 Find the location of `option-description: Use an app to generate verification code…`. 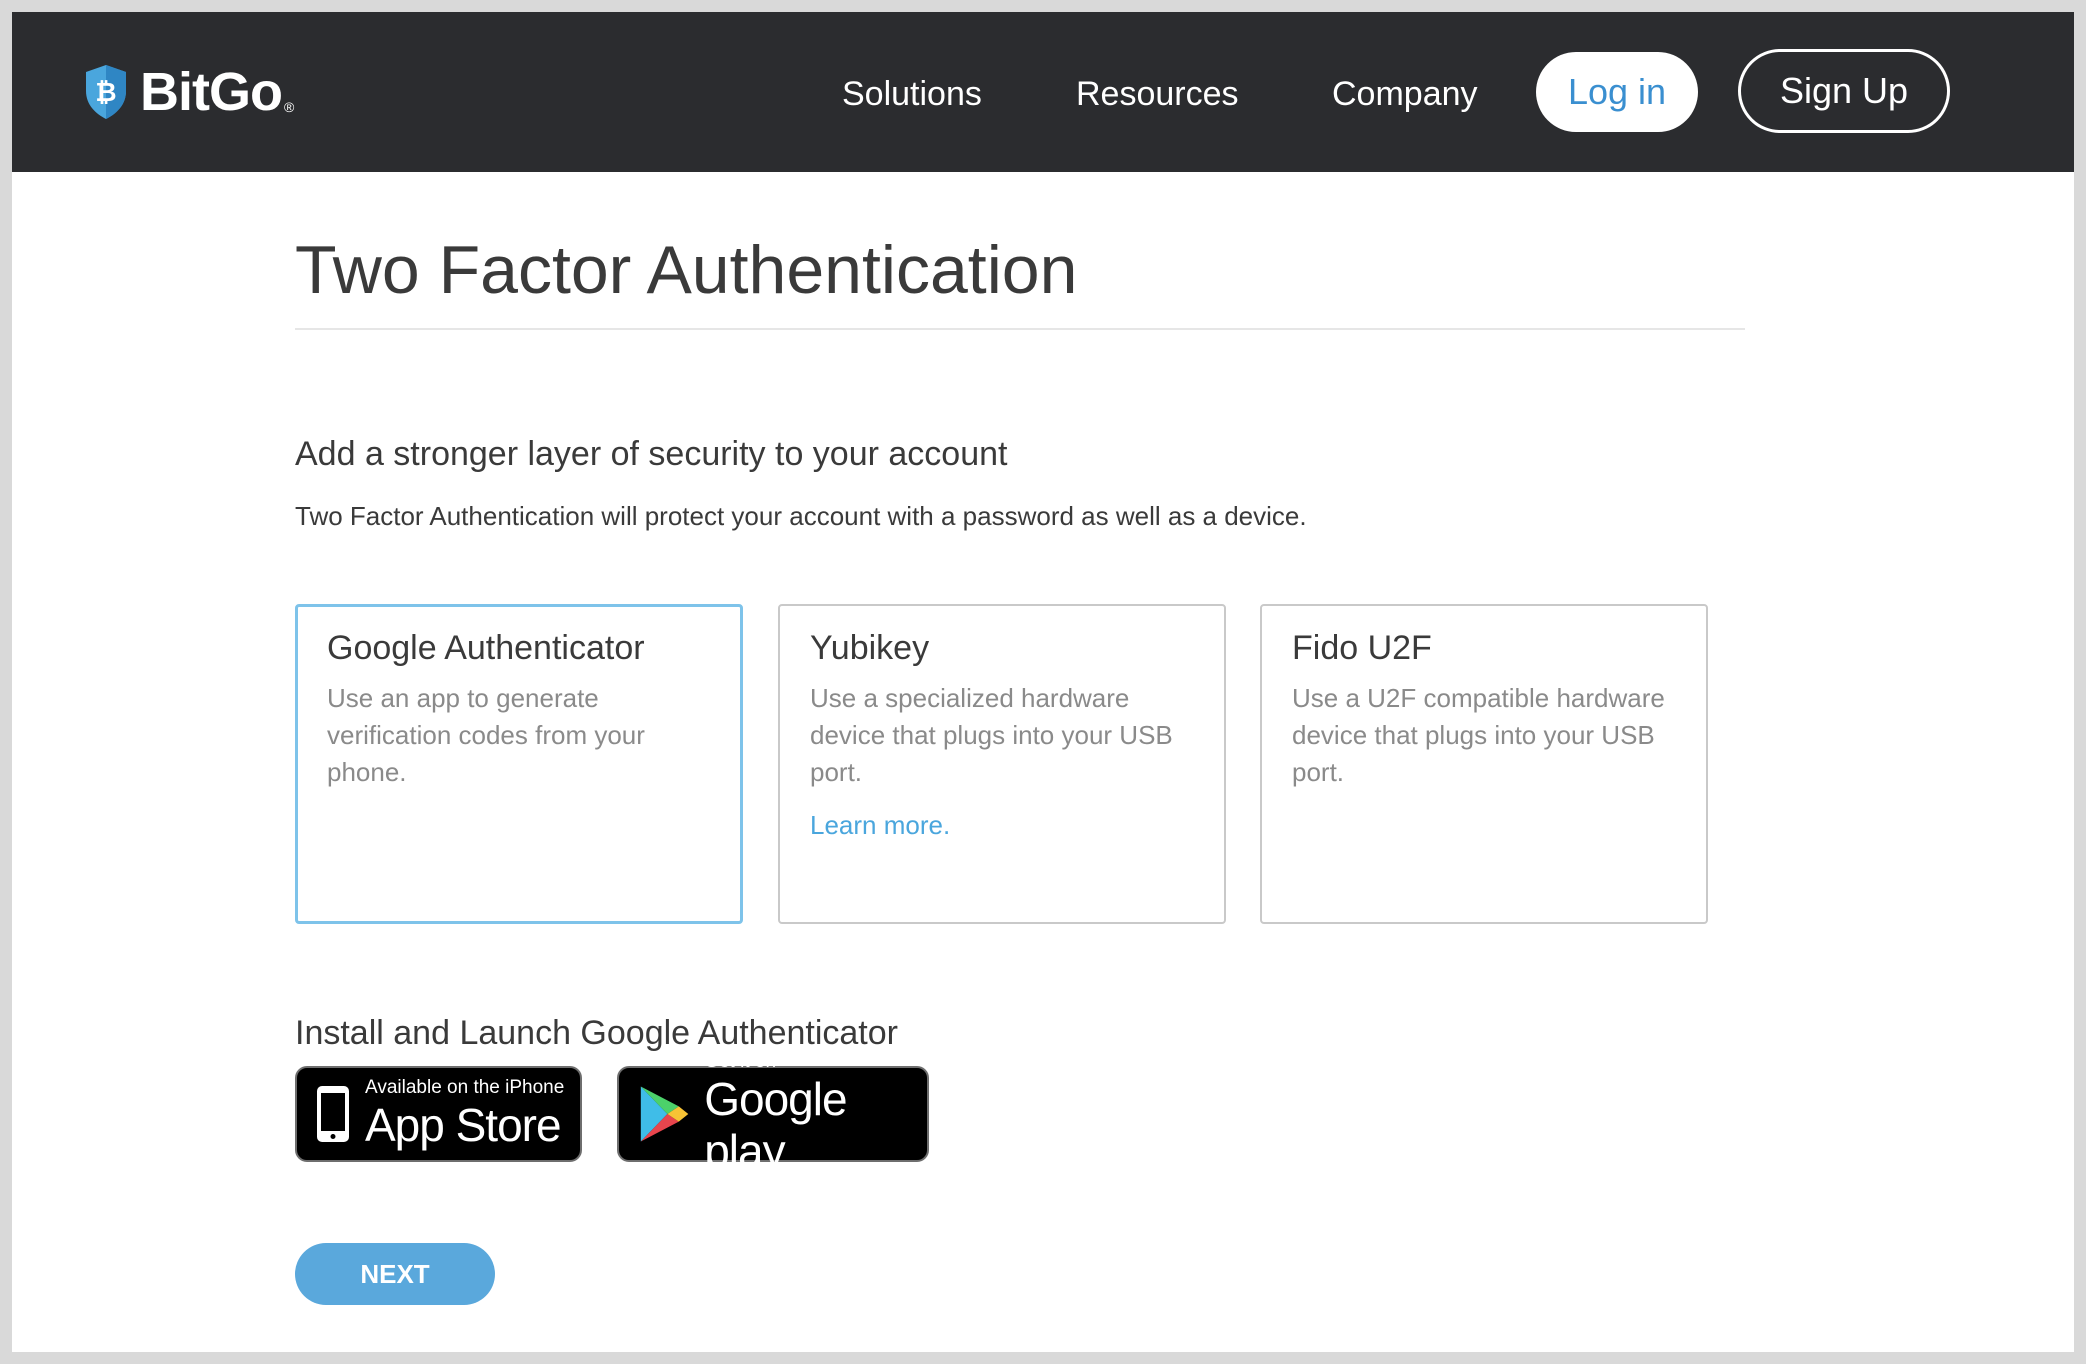

option-description: Use an app to generate verification code… is located at coordinates (486, 735).